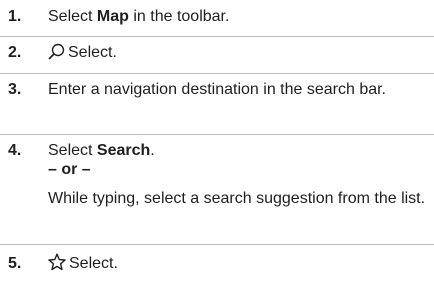 The image size is (434, 281). I want to click on step-bold-term: Search, so click(123, 150).